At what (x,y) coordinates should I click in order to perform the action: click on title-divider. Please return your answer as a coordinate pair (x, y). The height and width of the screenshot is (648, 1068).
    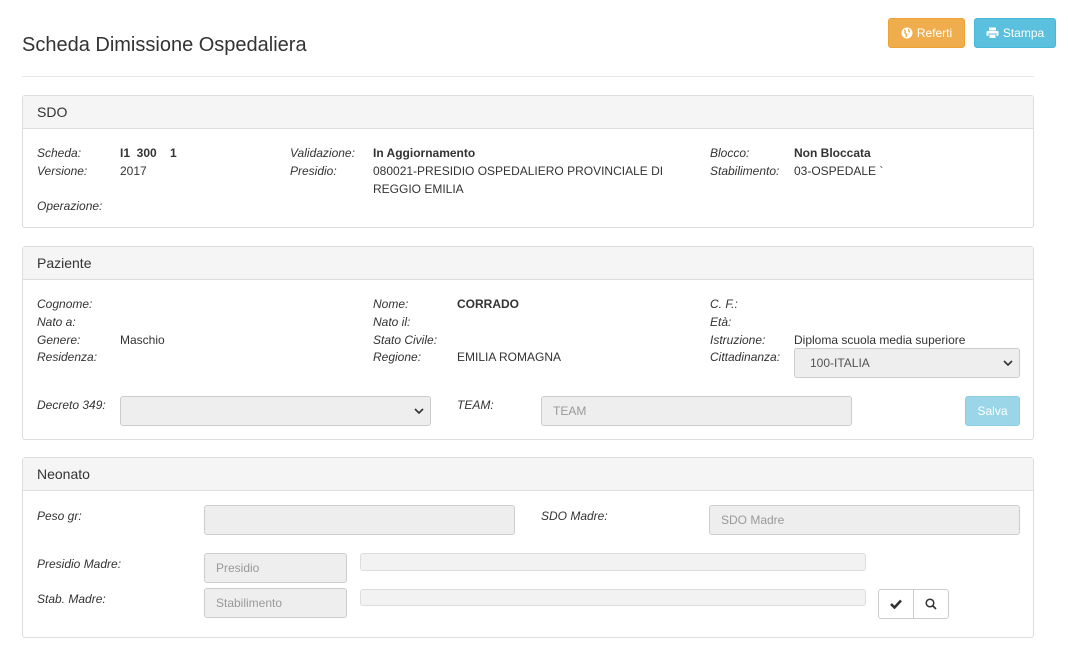
    Looking at the image, I should click on (528, 76).